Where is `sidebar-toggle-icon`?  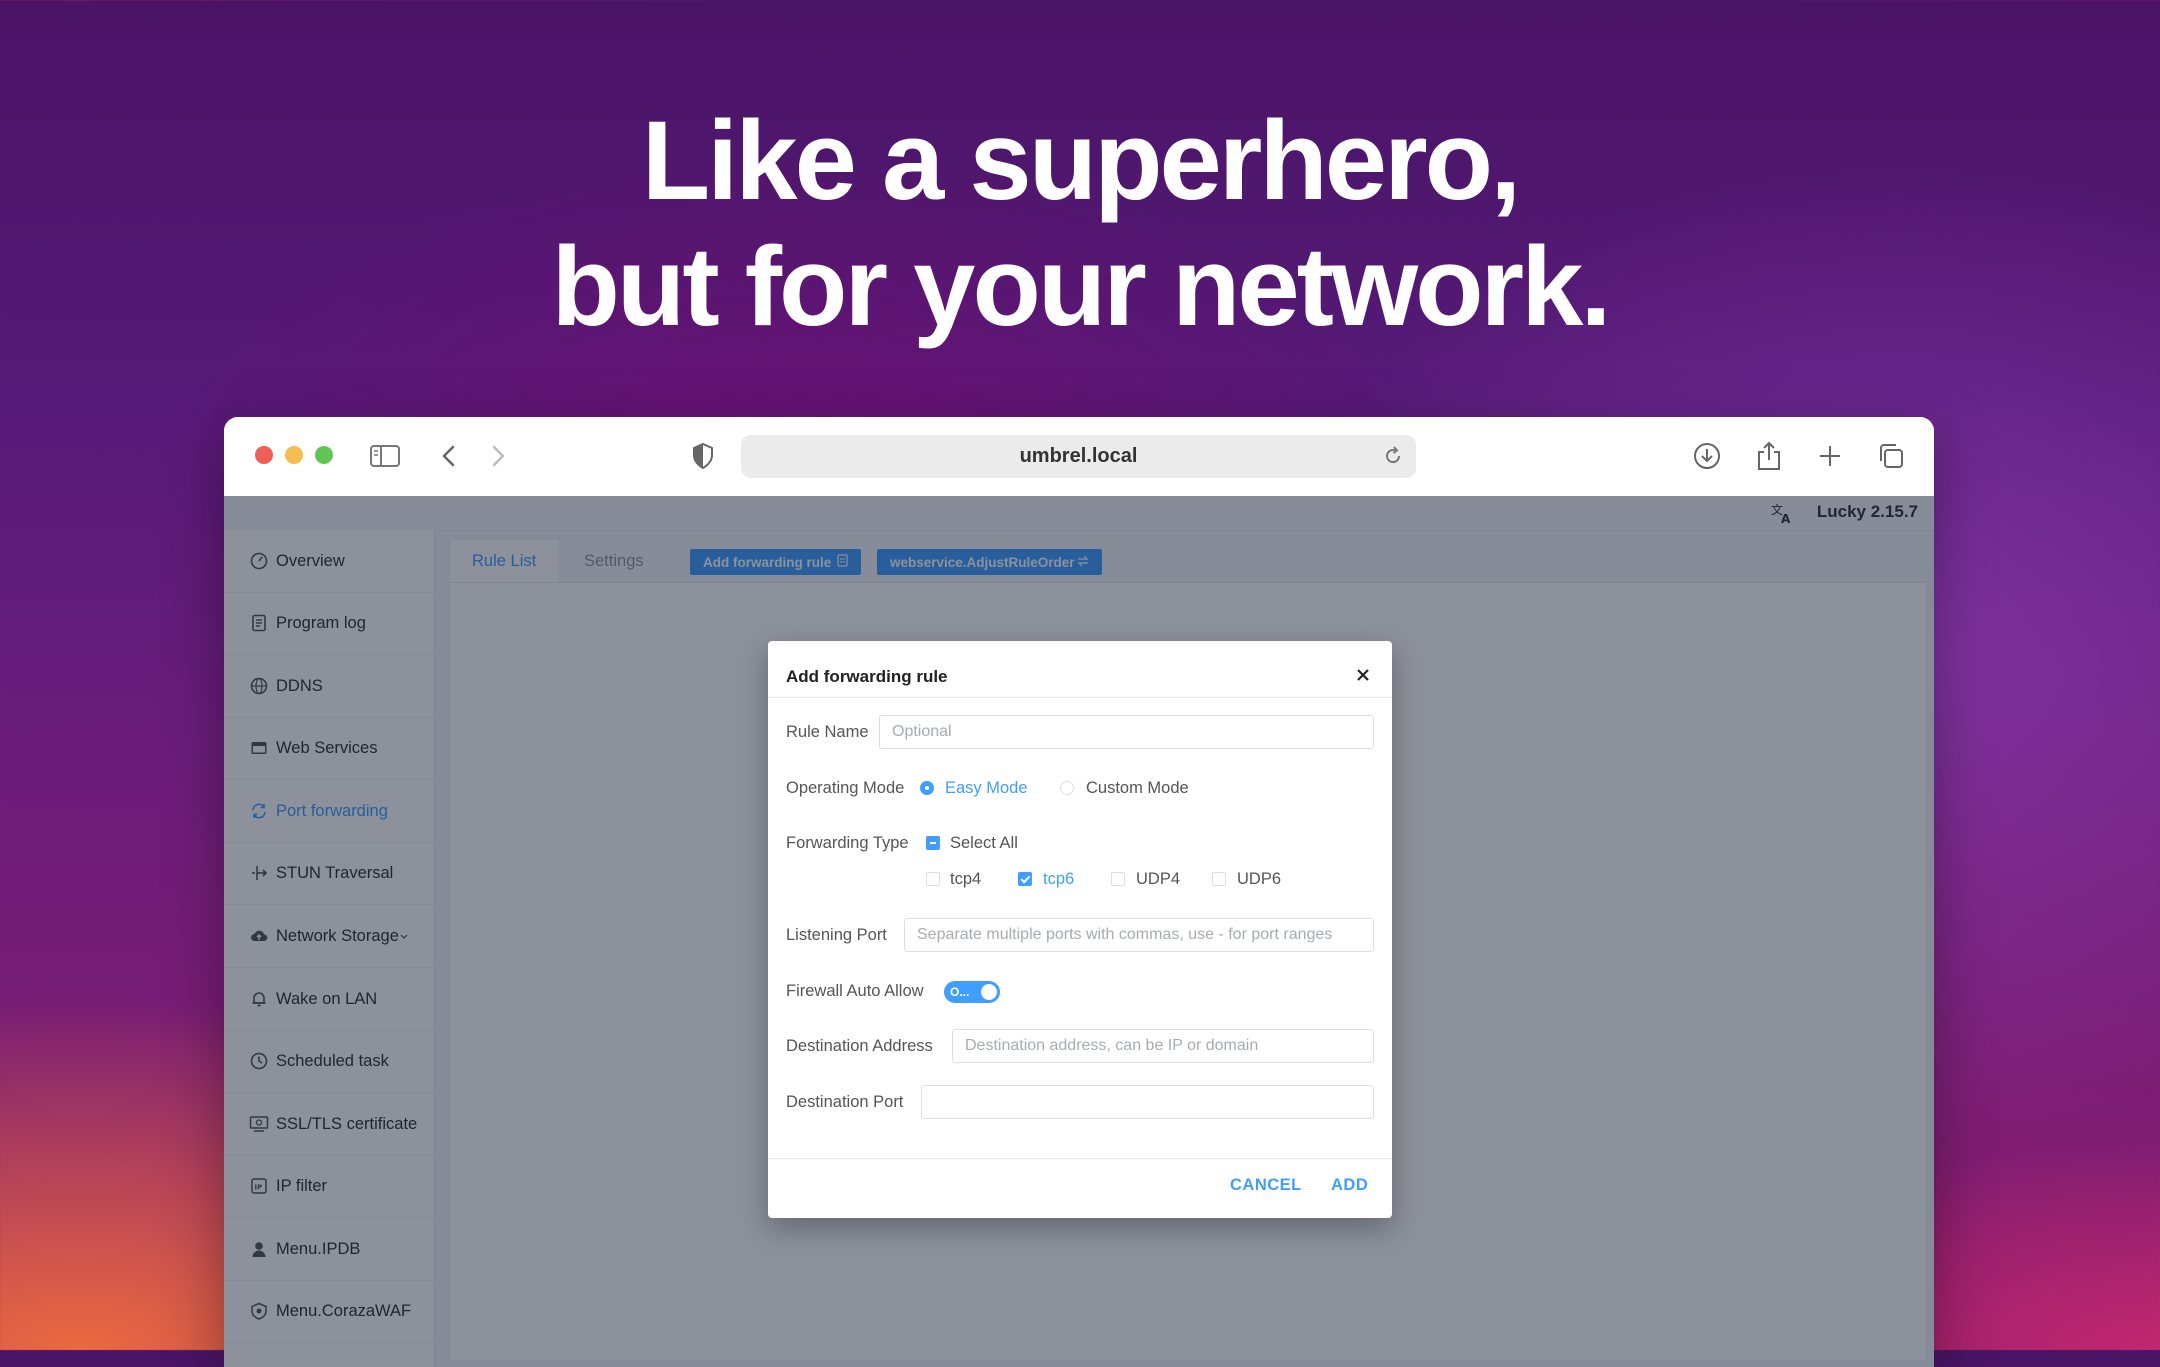
sidebar-toggle-icon is located at coordinates (385, 456).